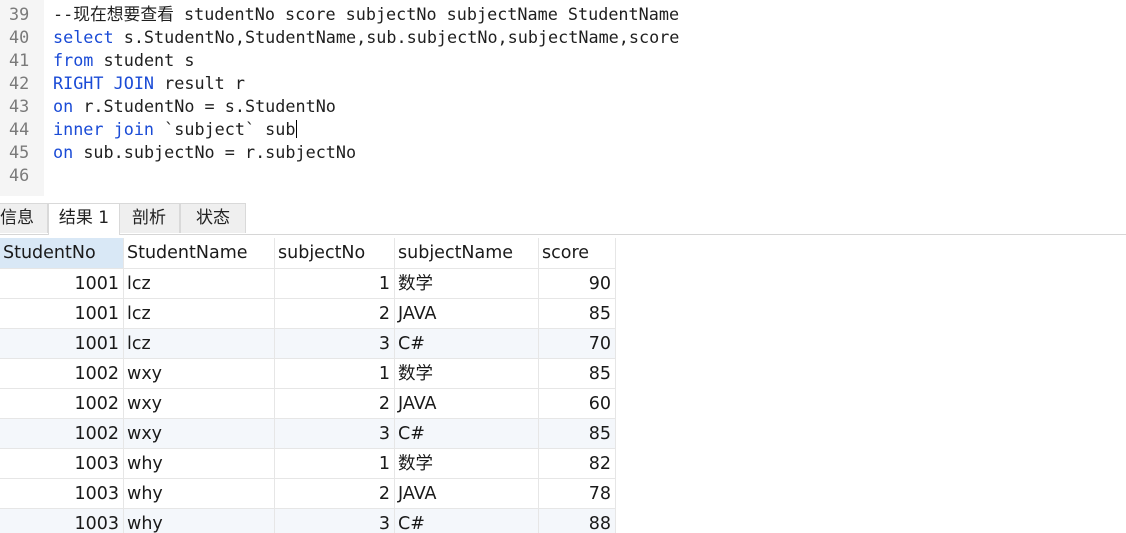 This screenshot has height=533, width=1126. What do you see at coordinates (467, 253) in the screenshot?
I see `column-header-subjectname: subjectName` at bounding box center [467, 253].